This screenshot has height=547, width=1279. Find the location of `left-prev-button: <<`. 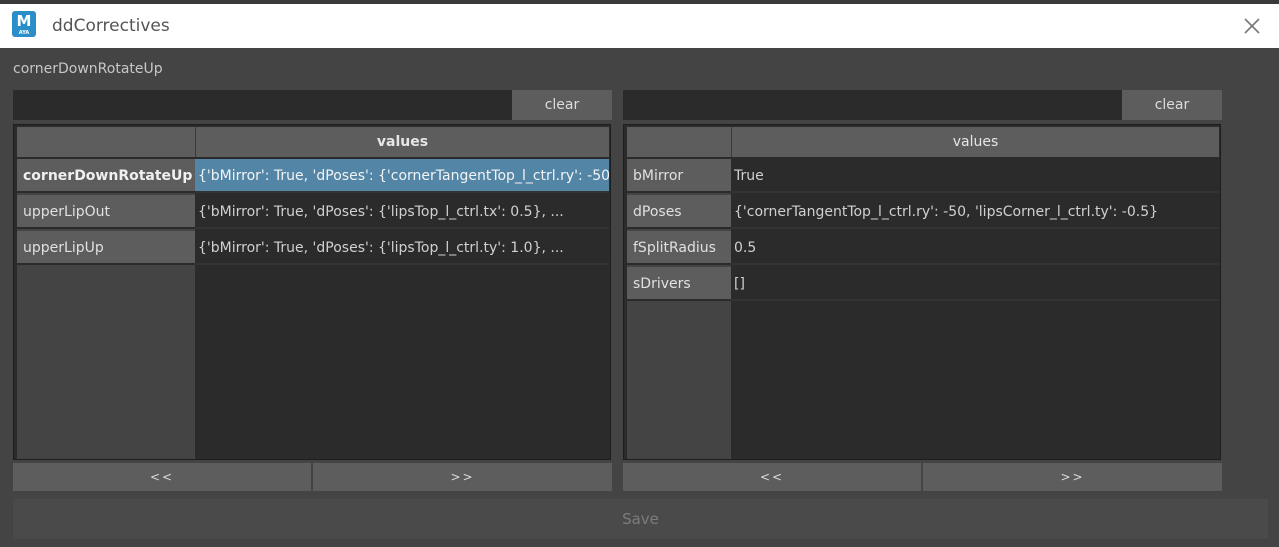

left-prev-button: << is located at coordinates (162, 477).